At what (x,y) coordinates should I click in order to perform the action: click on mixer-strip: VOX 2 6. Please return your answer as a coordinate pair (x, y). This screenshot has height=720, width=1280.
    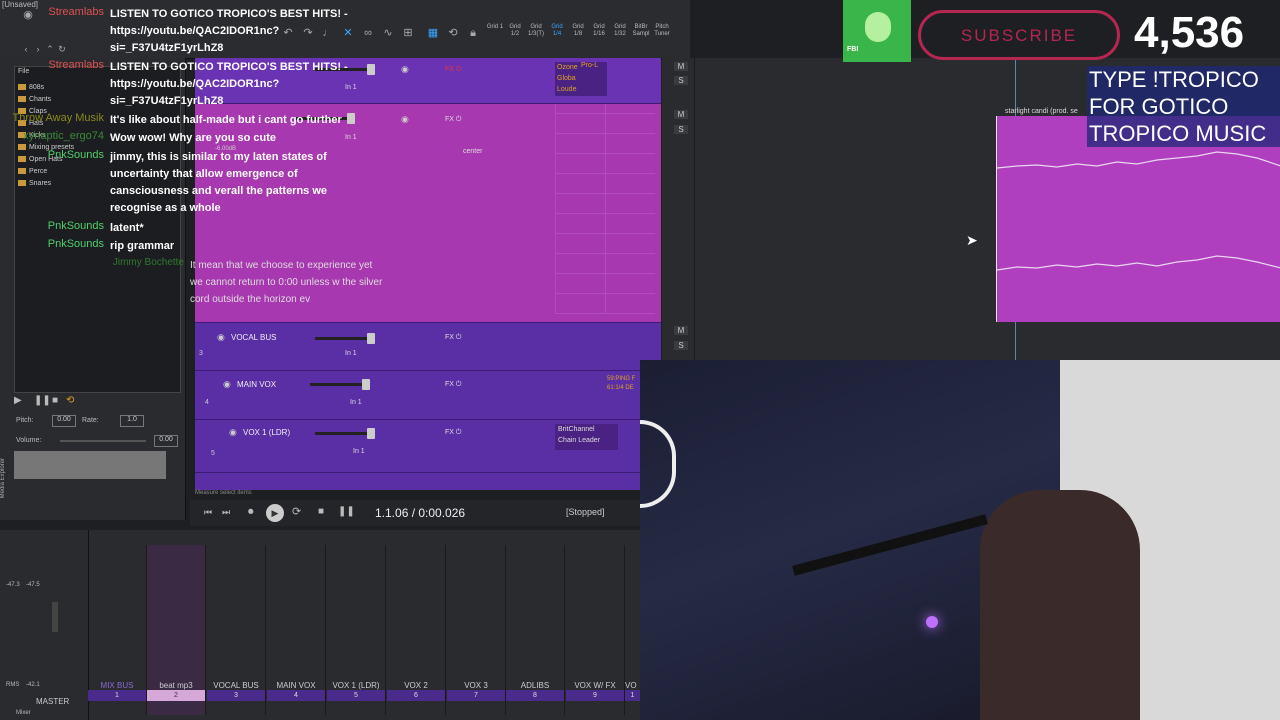
    Looking at the image, I should click on (416, 630).